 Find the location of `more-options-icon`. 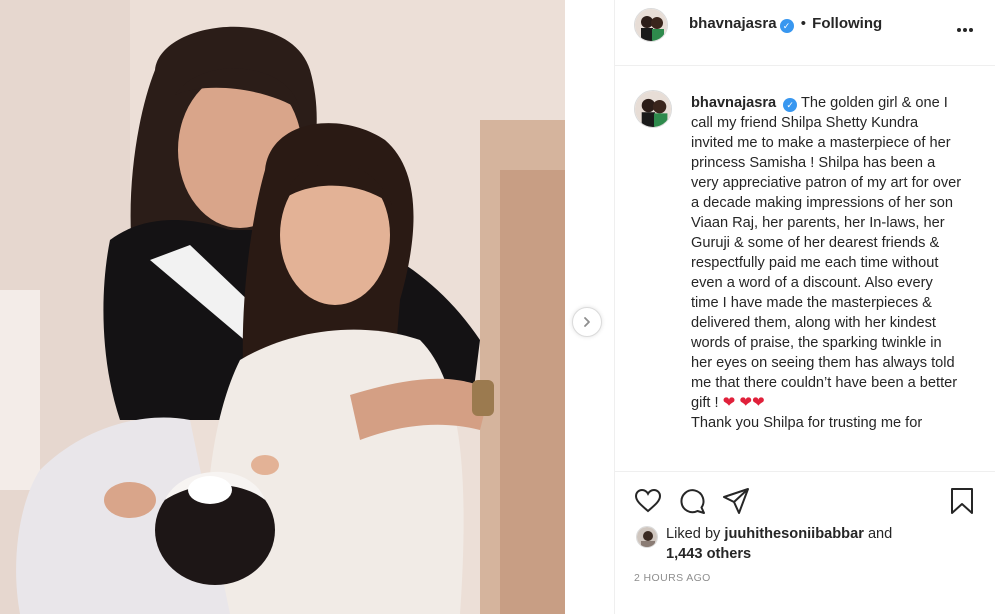

more-options-icon is located at coordinates (965, 27).